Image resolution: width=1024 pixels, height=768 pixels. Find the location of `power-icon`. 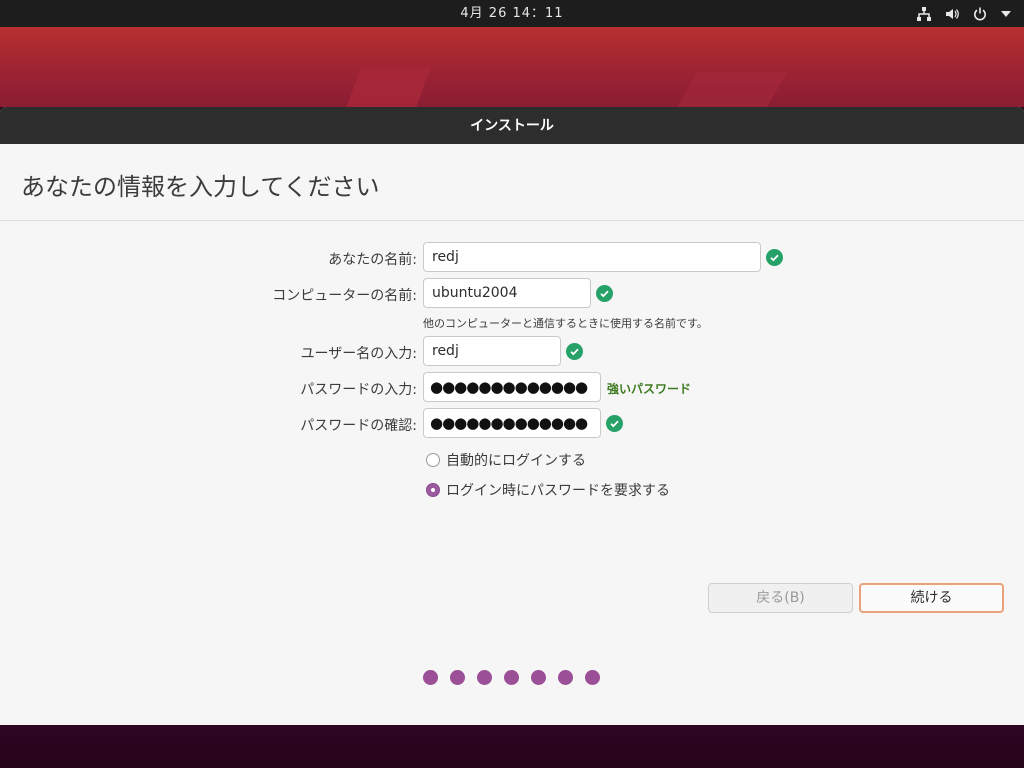

power-icon is located at coordinates (980, 14).